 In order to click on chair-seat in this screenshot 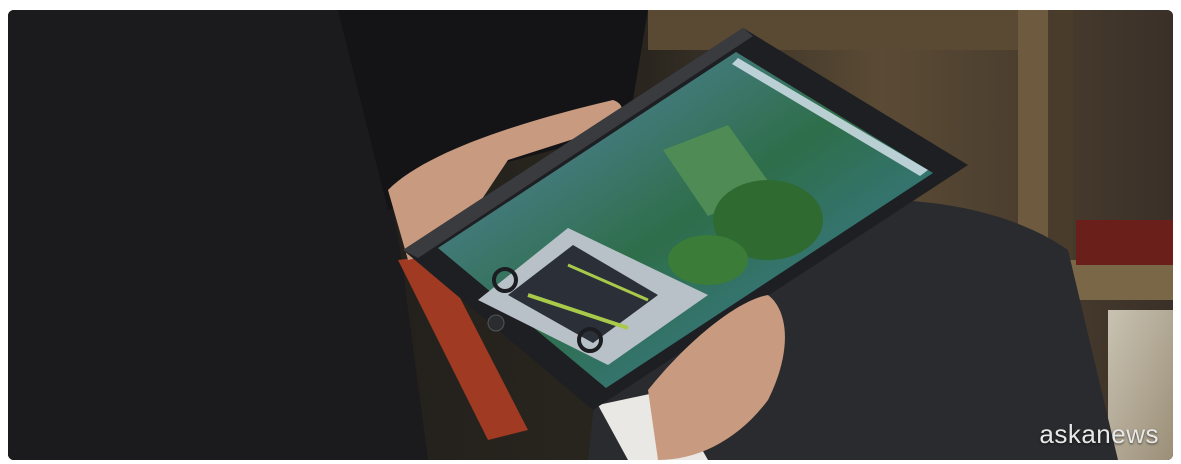, I will do `click(1120, 280)`.